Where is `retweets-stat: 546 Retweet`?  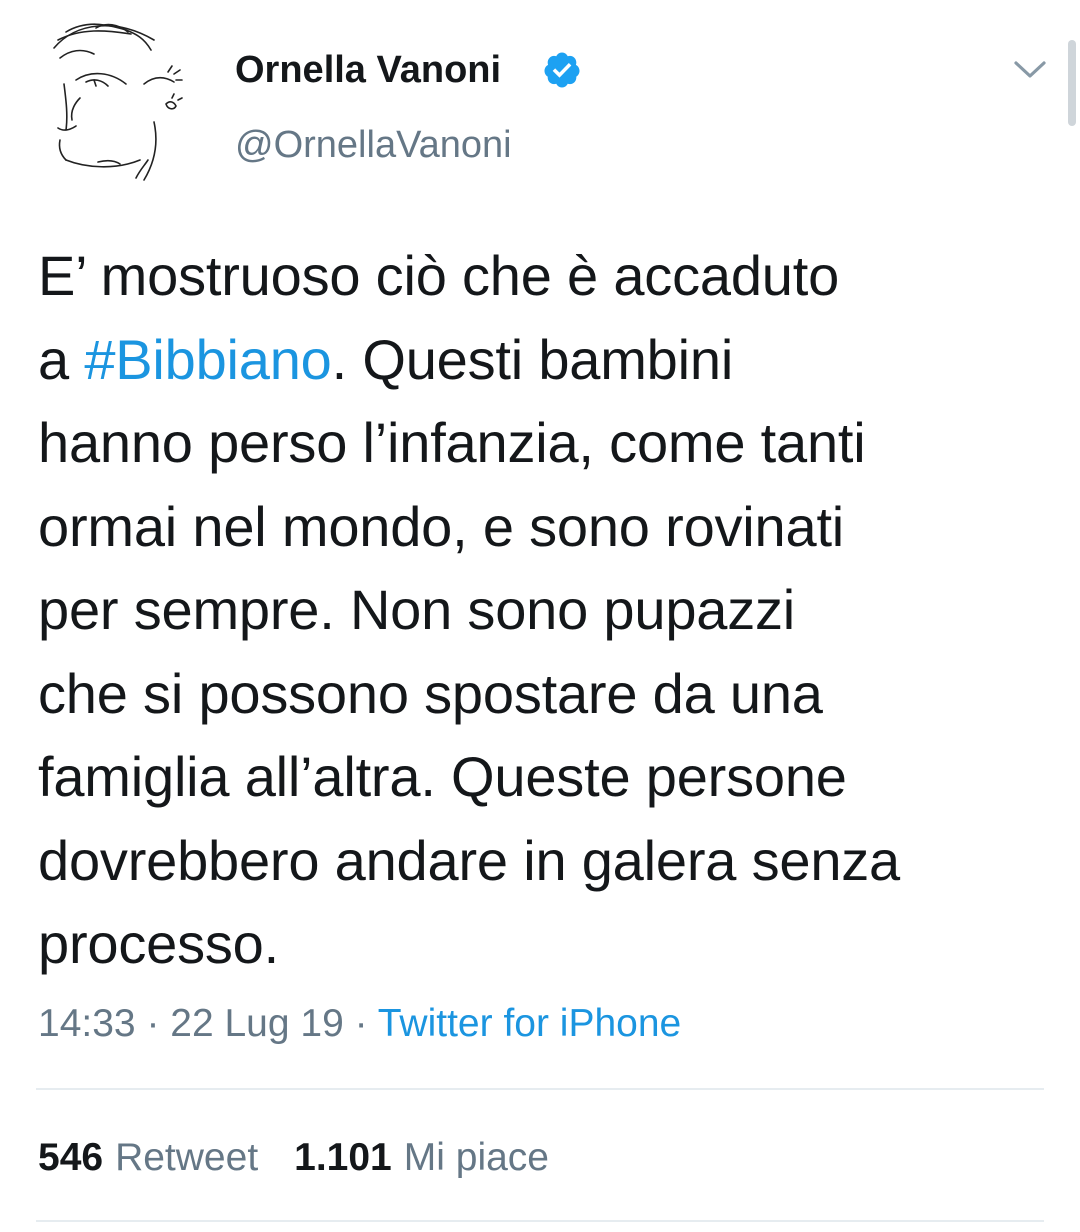
retweets-stat: 546 Retweet is located at coordinates (148, 1157).